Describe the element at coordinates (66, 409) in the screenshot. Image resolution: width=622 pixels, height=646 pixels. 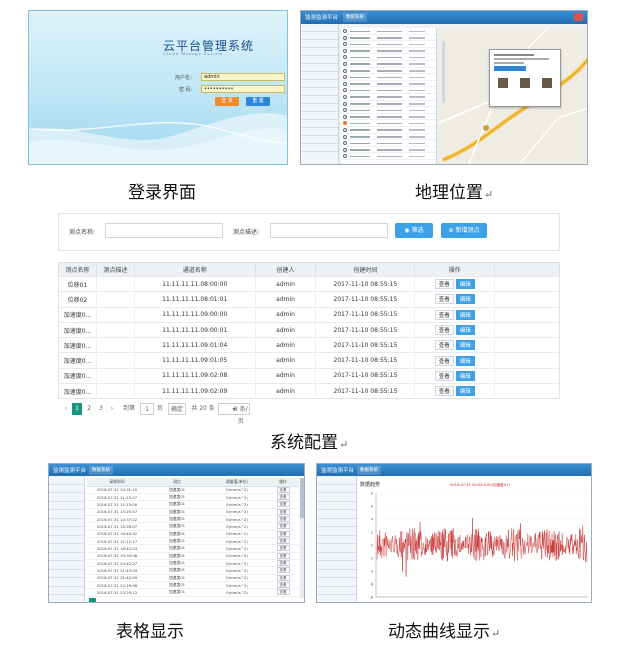
I see `prev-page-icon: ‹` at that location.